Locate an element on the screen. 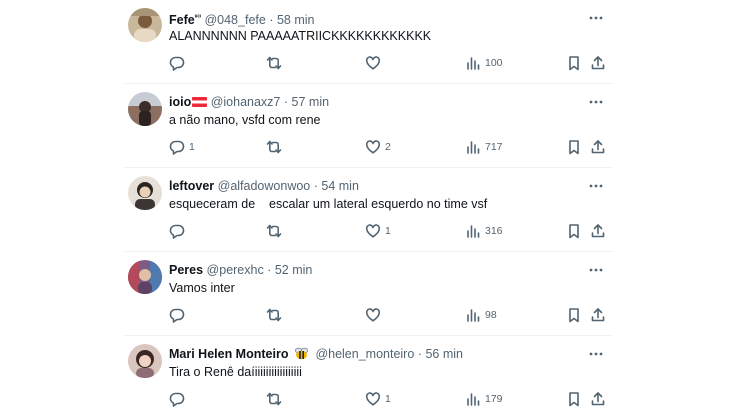 This screenshot has width=740, height=420. timestamp: 57 min is located at coordinates (311, 102).